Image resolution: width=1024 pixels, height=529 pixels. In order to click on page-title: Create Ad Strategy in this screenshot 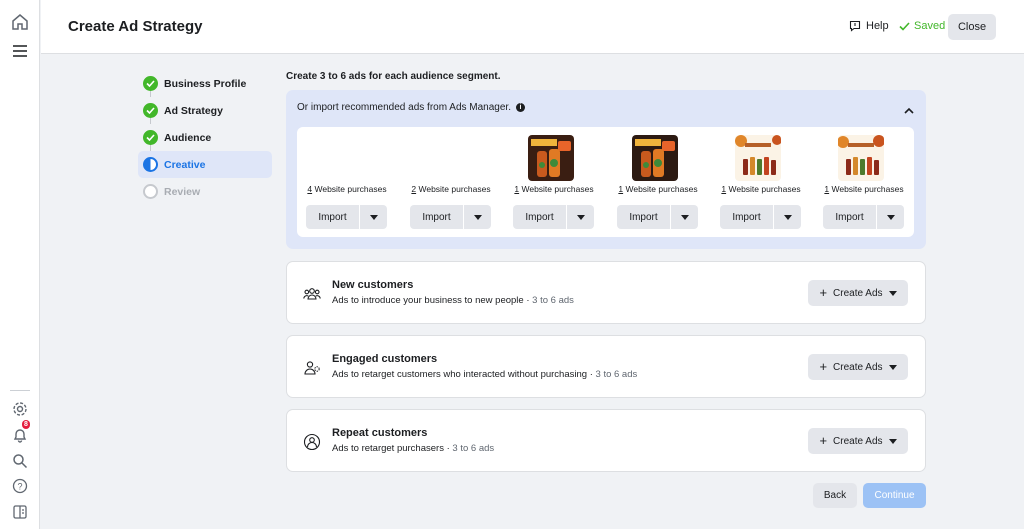, I will do `click(135, 26)`.